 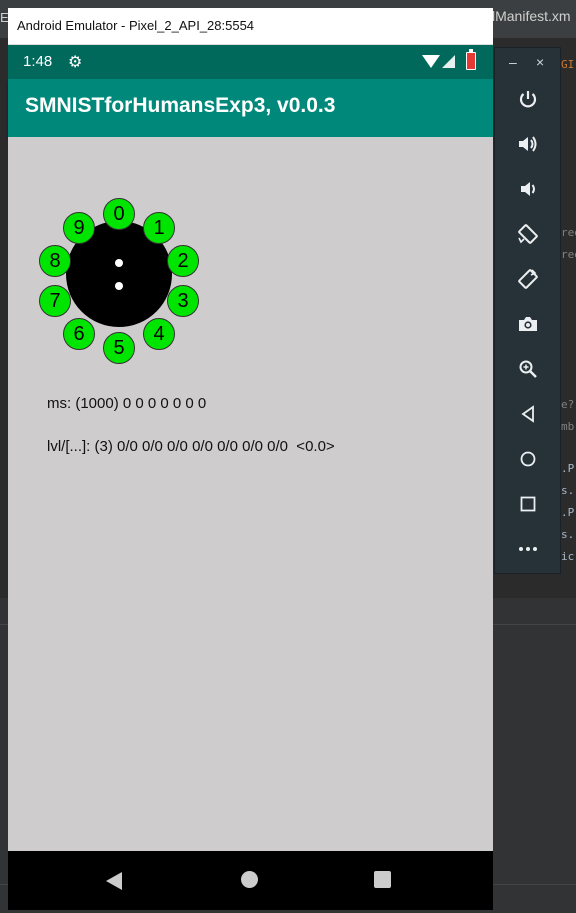 What do you see at coordinates (114, 881) in the screenshot?
I see `nav-back-icon` at bounding box center [114, 881].